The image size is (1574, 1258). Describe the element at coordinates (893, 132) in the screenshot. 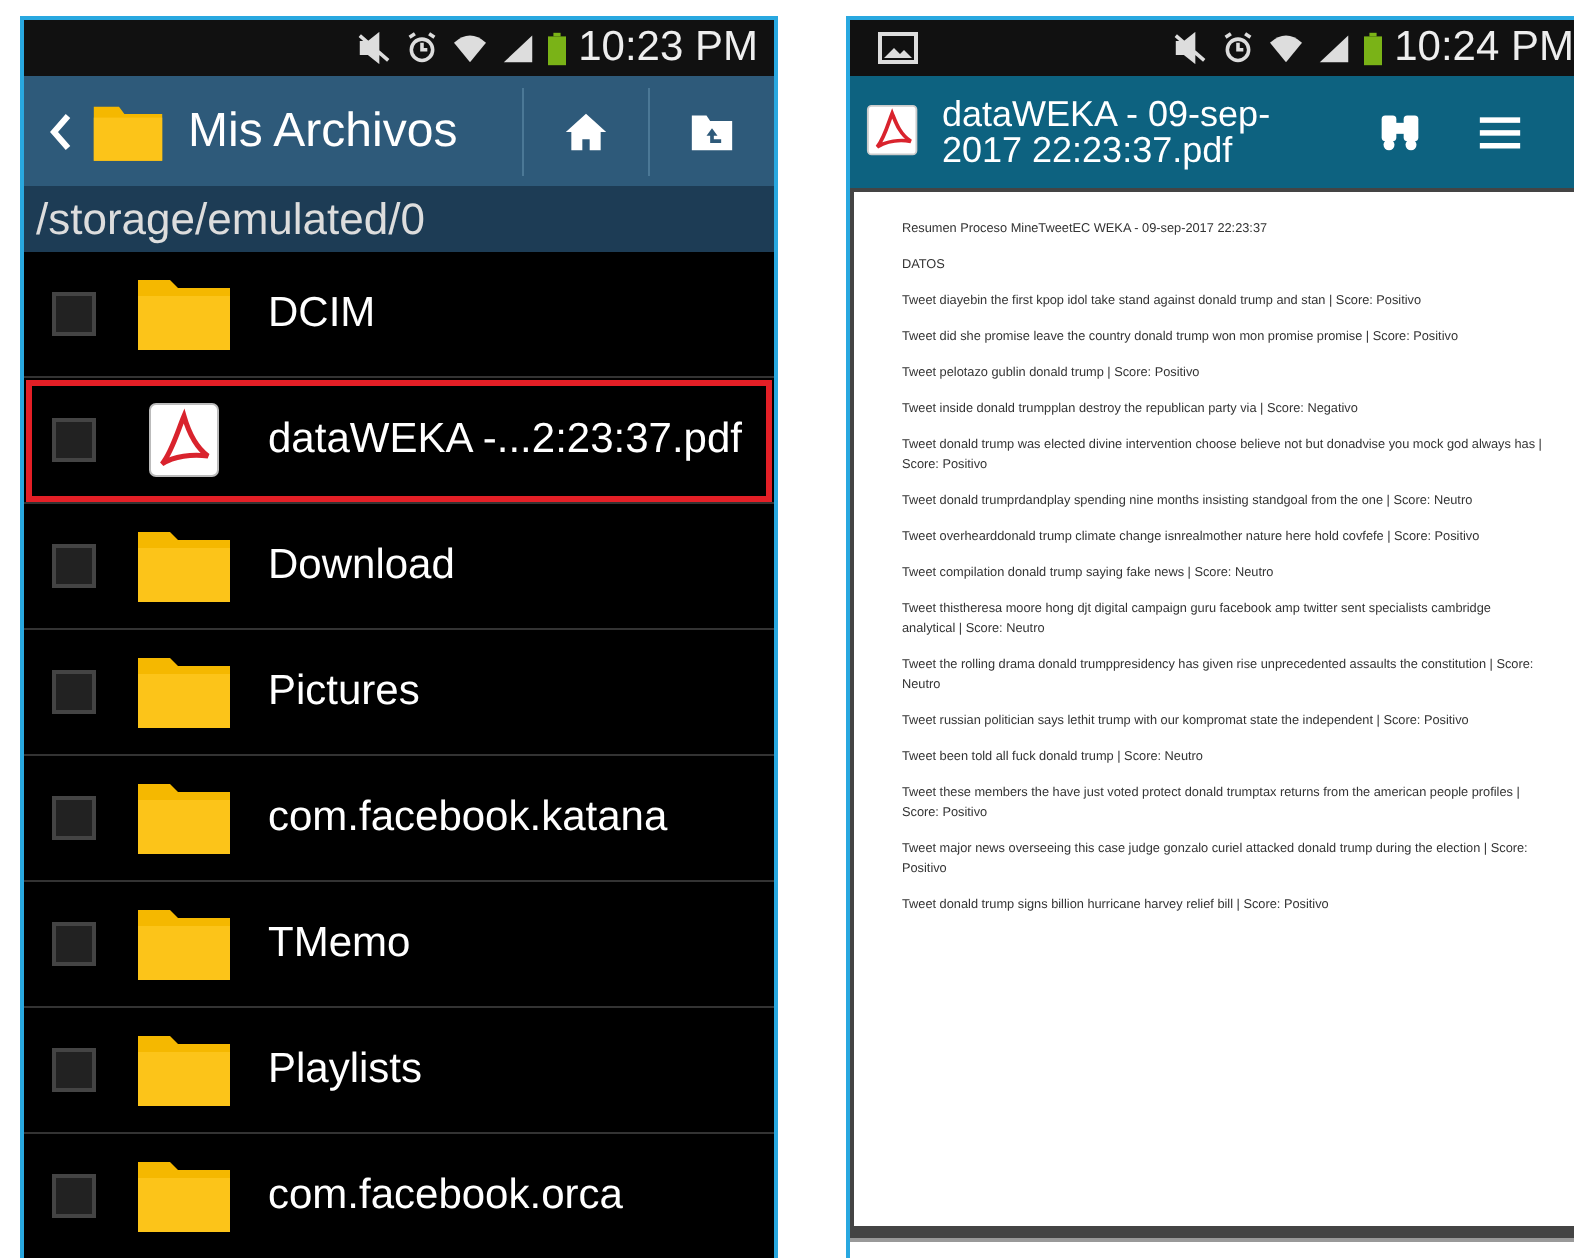

I see `pdf-file-icon` at that location.